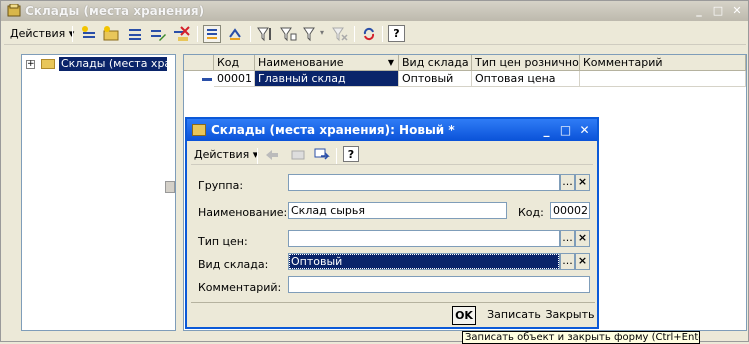  What do you see at coordinates (397, 210) in the screenshot?
I see `name-field: Склад сырья` at bounding box center [397, 210].